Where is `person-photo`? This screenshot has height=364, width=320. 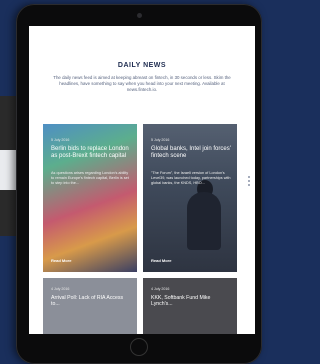
person-photo is located at coordinates (204, 221).